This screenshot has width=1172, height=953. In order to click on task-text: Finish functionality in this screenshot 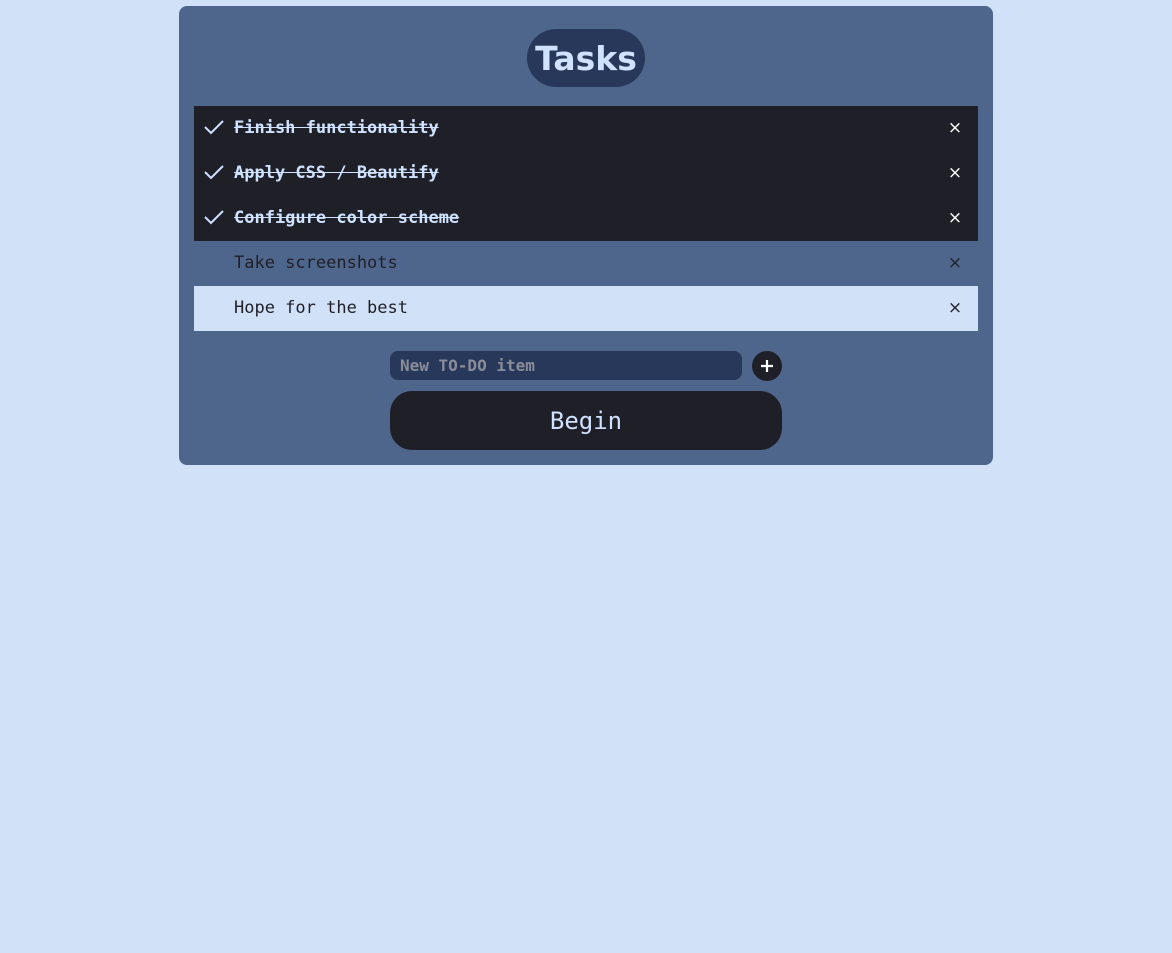, I will do `click(336, 128)`.